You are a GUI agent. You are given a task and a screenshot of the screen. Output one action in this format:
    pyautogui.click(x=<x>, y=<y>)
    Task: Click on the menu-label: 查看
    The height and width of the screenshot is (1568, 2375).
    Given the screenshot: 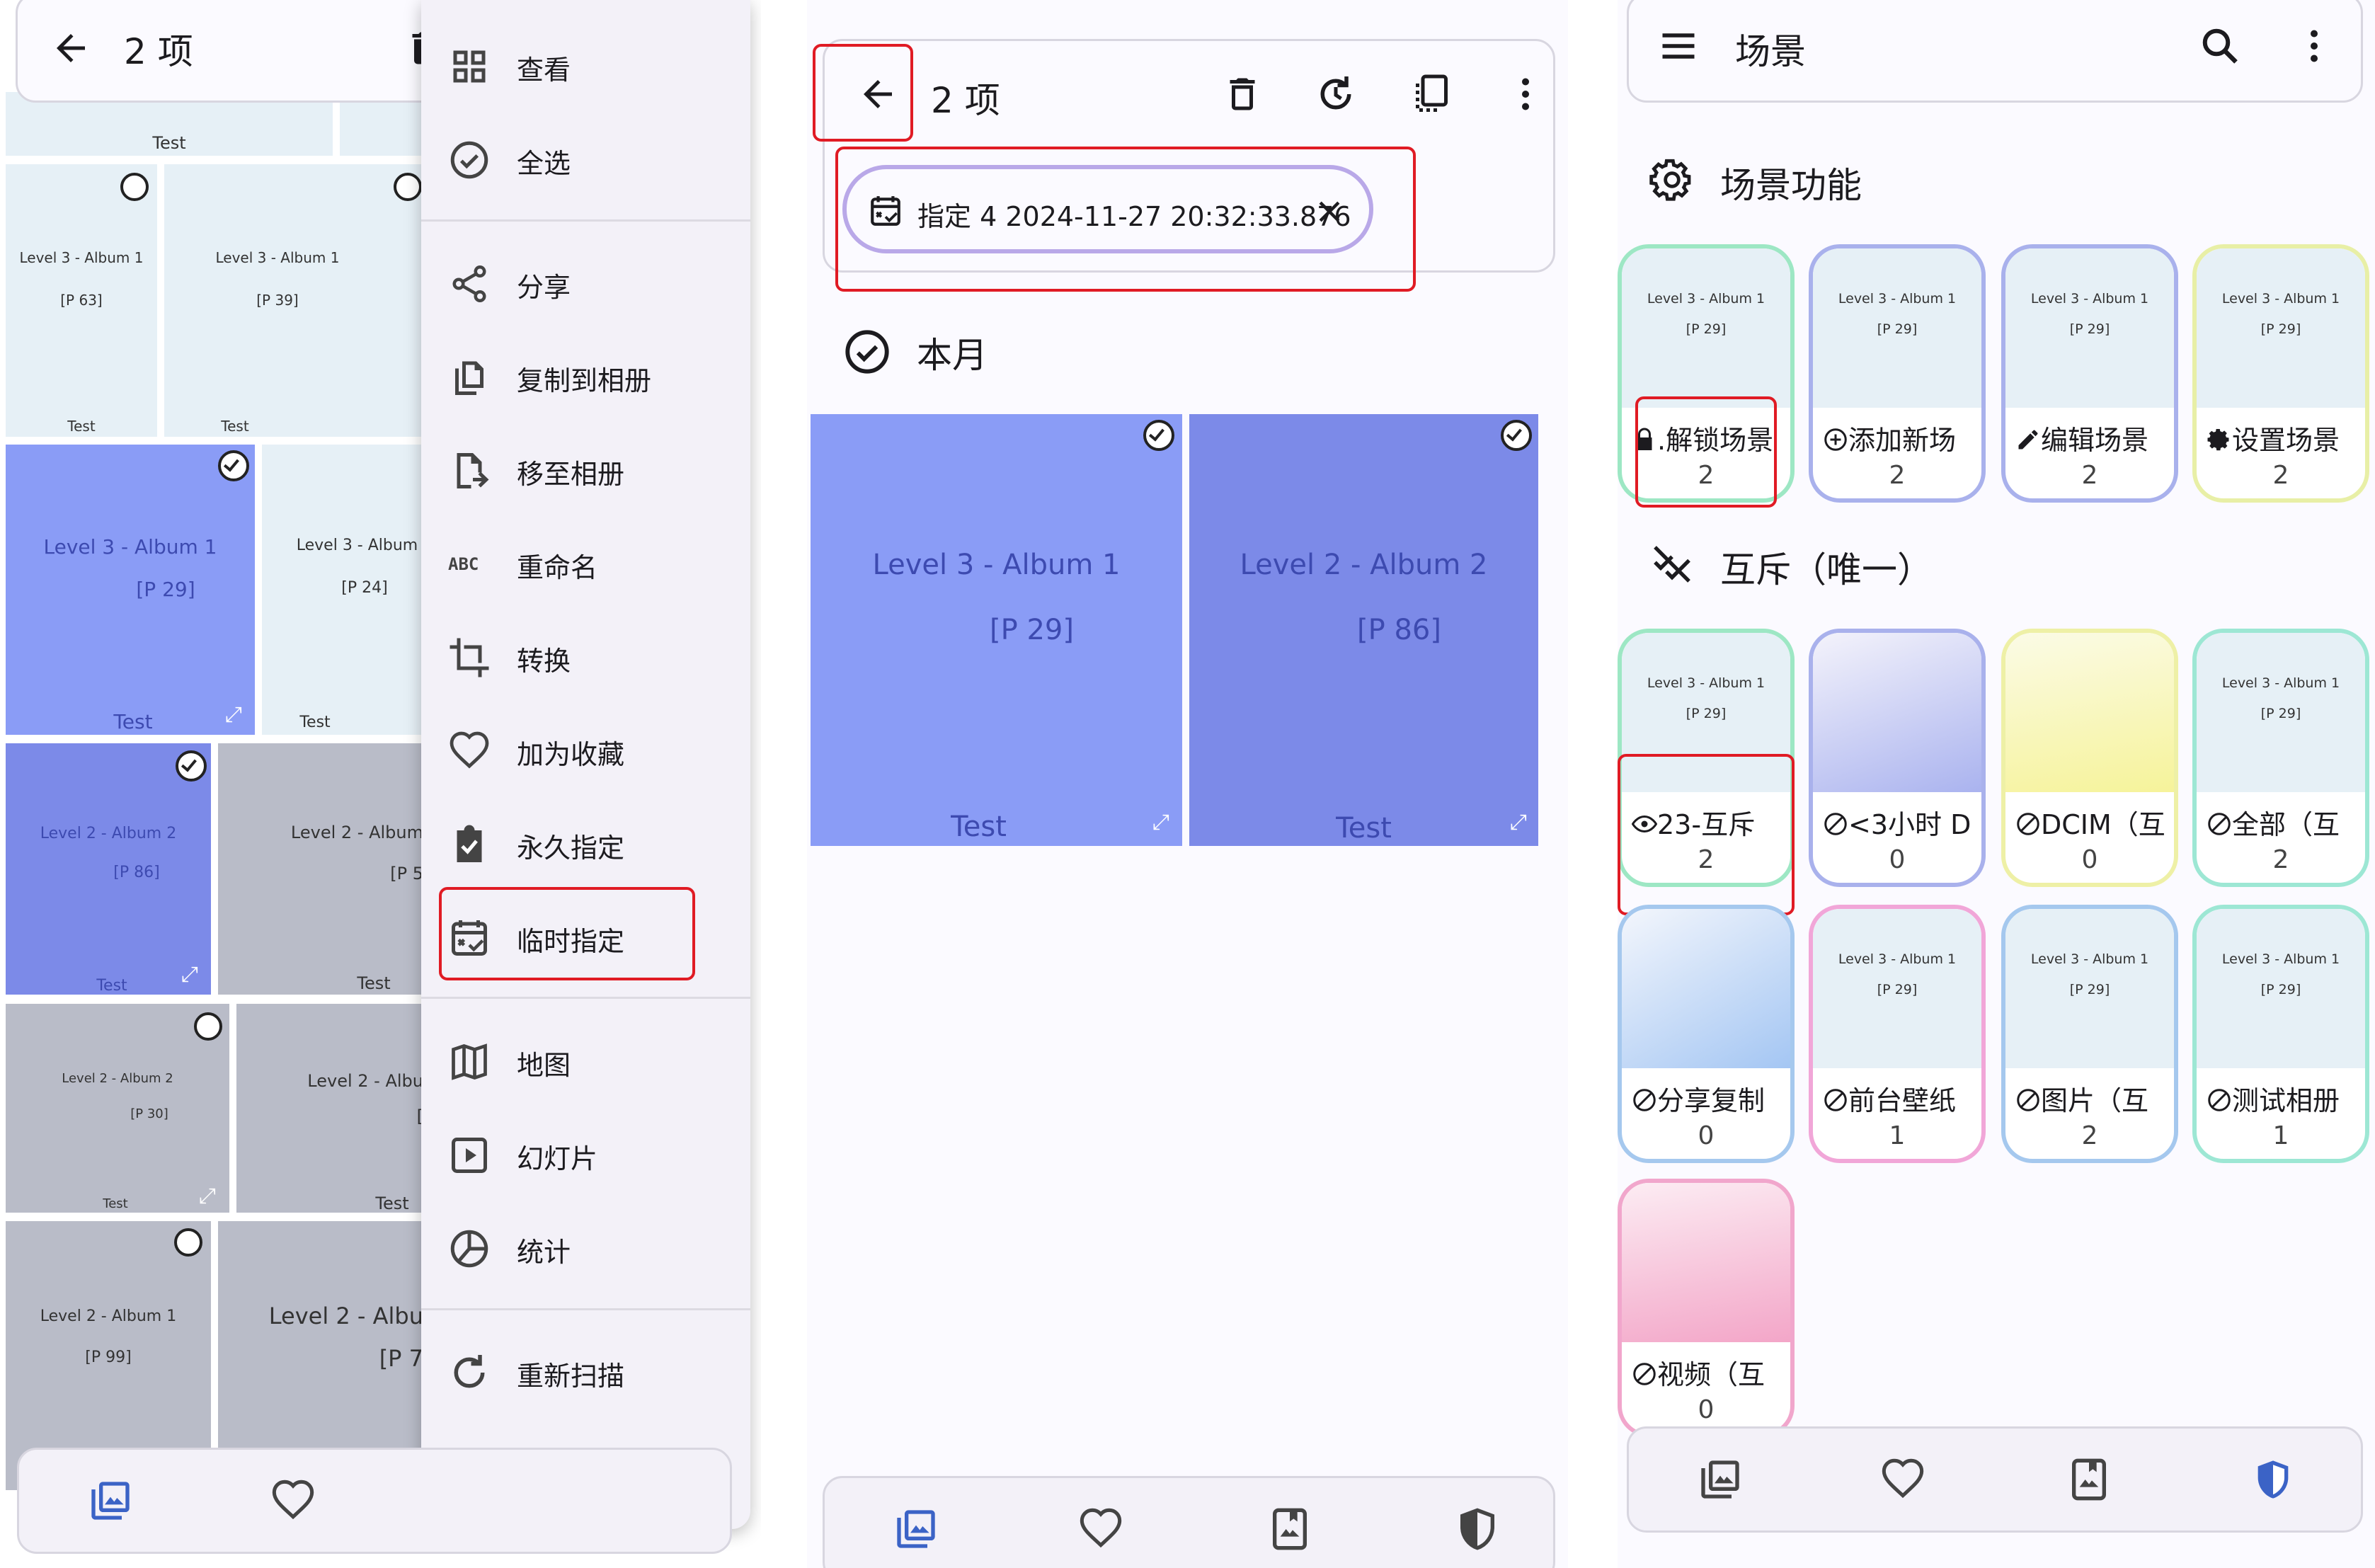 What is the action you would take?
    pyautogui.click(x=544, y=70)
    